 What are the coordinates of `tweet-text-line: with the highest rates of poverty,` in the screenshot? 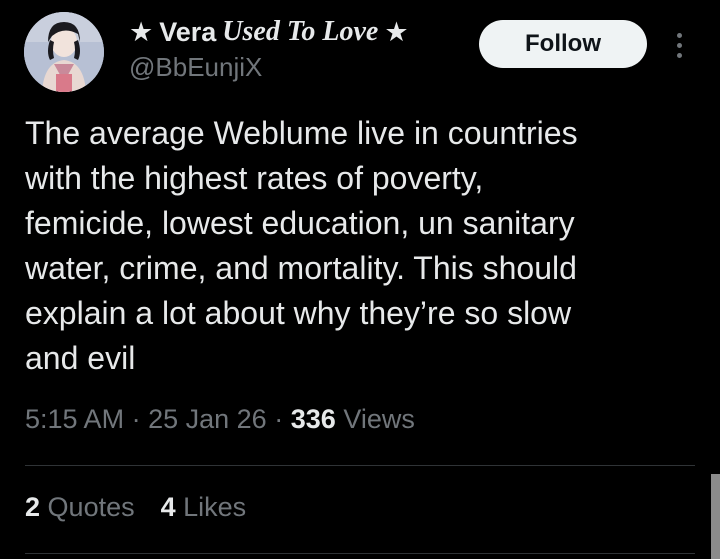 It's located at (254, 178).